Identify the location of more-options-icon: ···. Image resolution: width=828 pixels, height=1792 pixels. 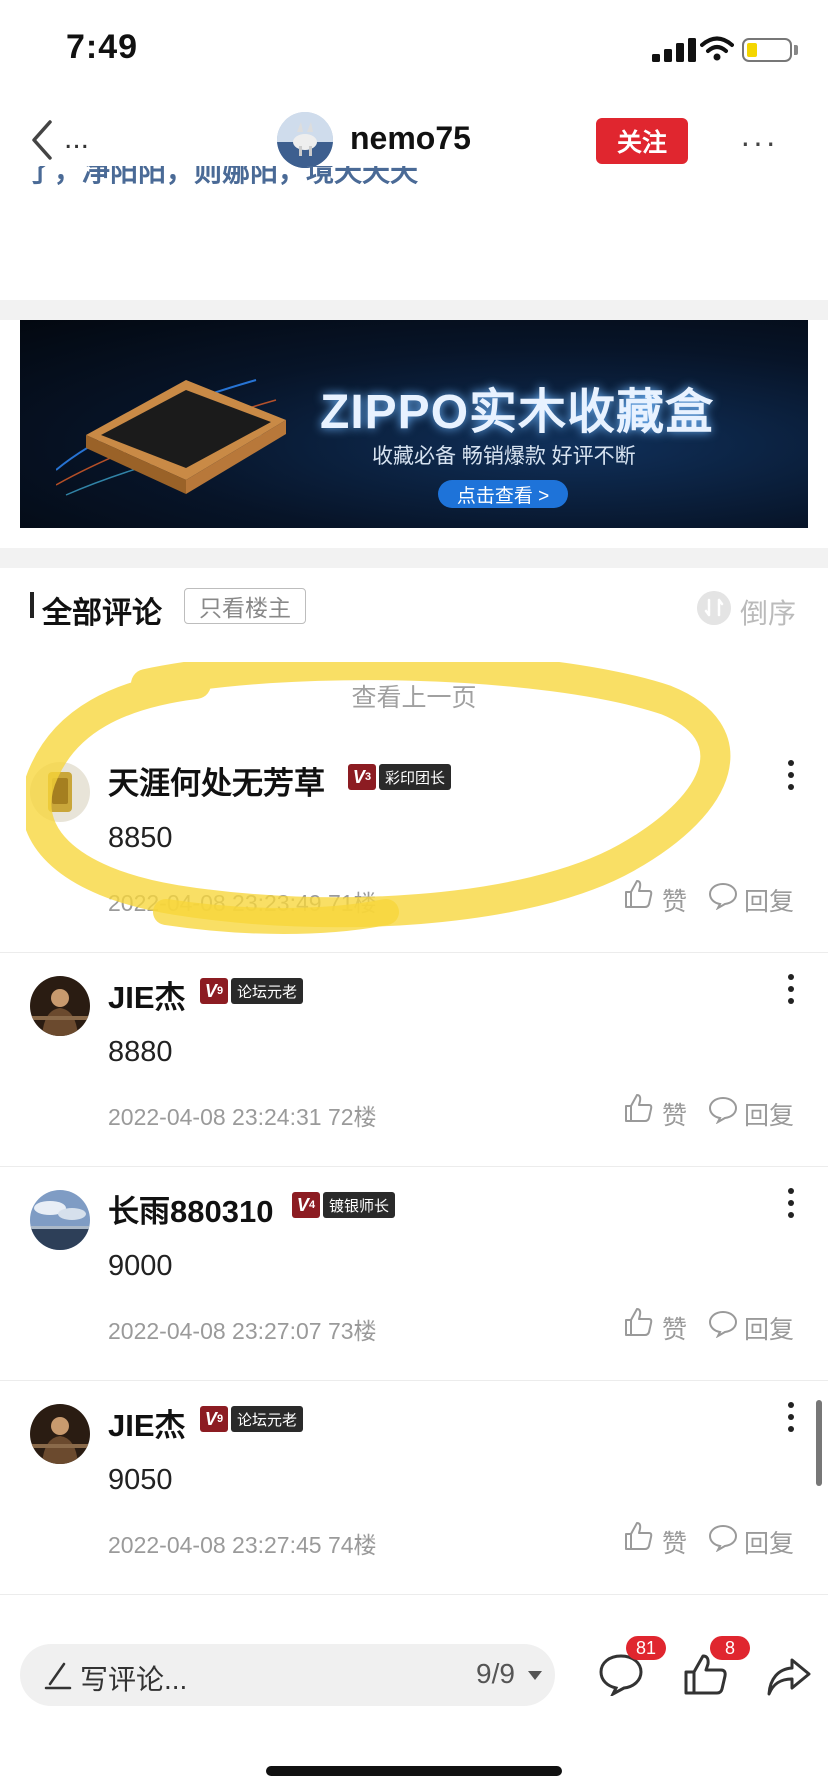
(759, 142).